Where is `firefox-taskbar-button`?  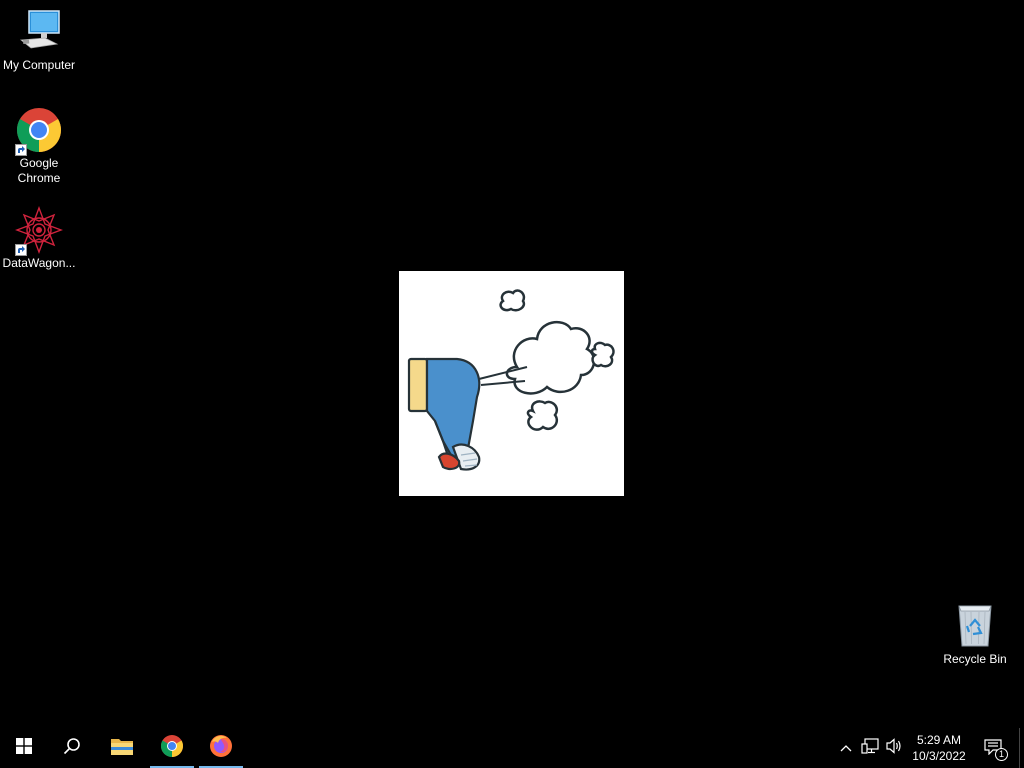
firefox-taskbar-button is located at coordinates (221, 748).